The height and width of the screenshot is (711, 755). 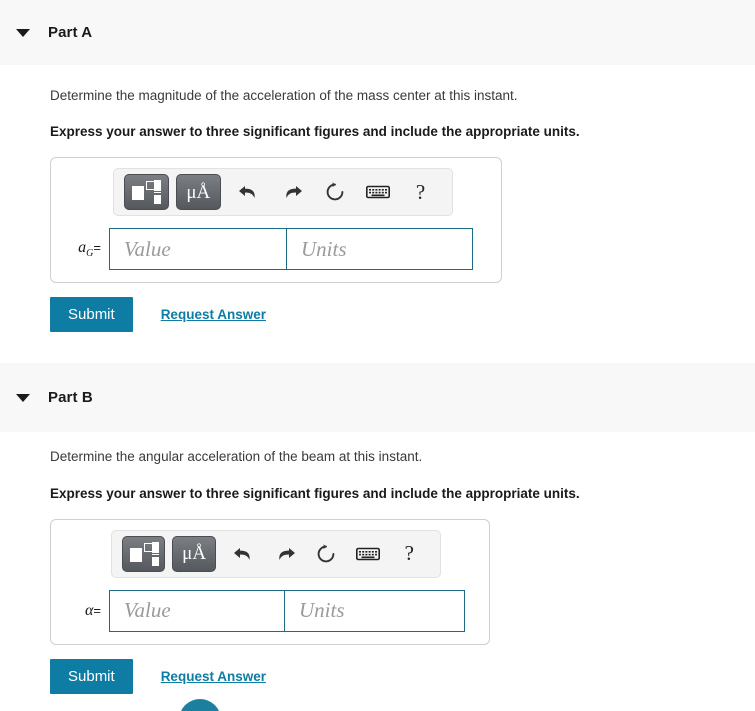 I want to click on part-b-collapse-chevron-down-icon, so click(x=23, y=397).